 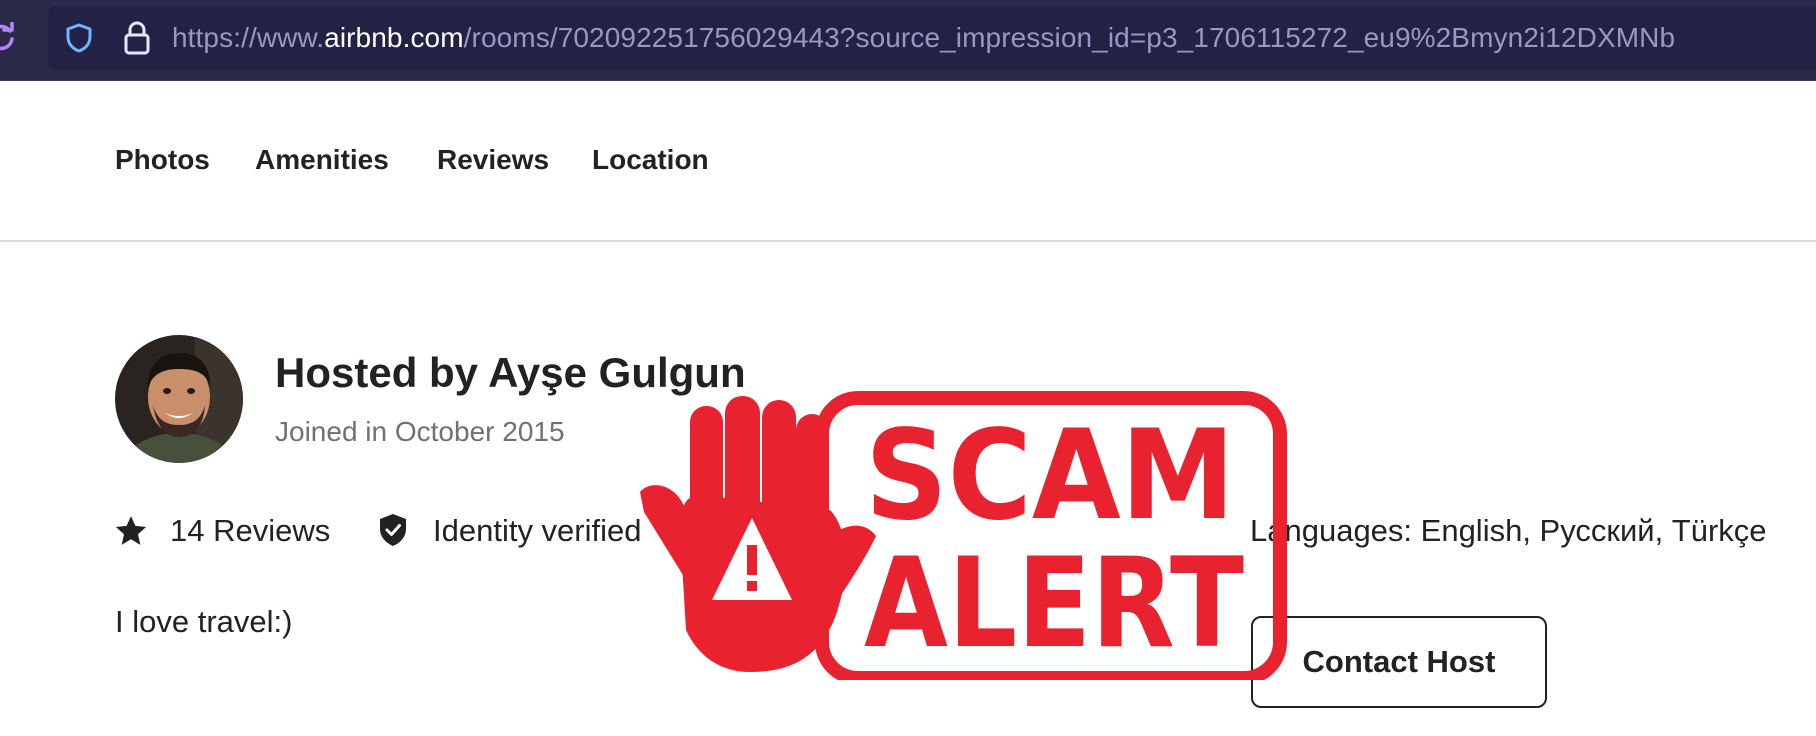 I want to click on nav-photos: Photos, so click(x=162, y=160).